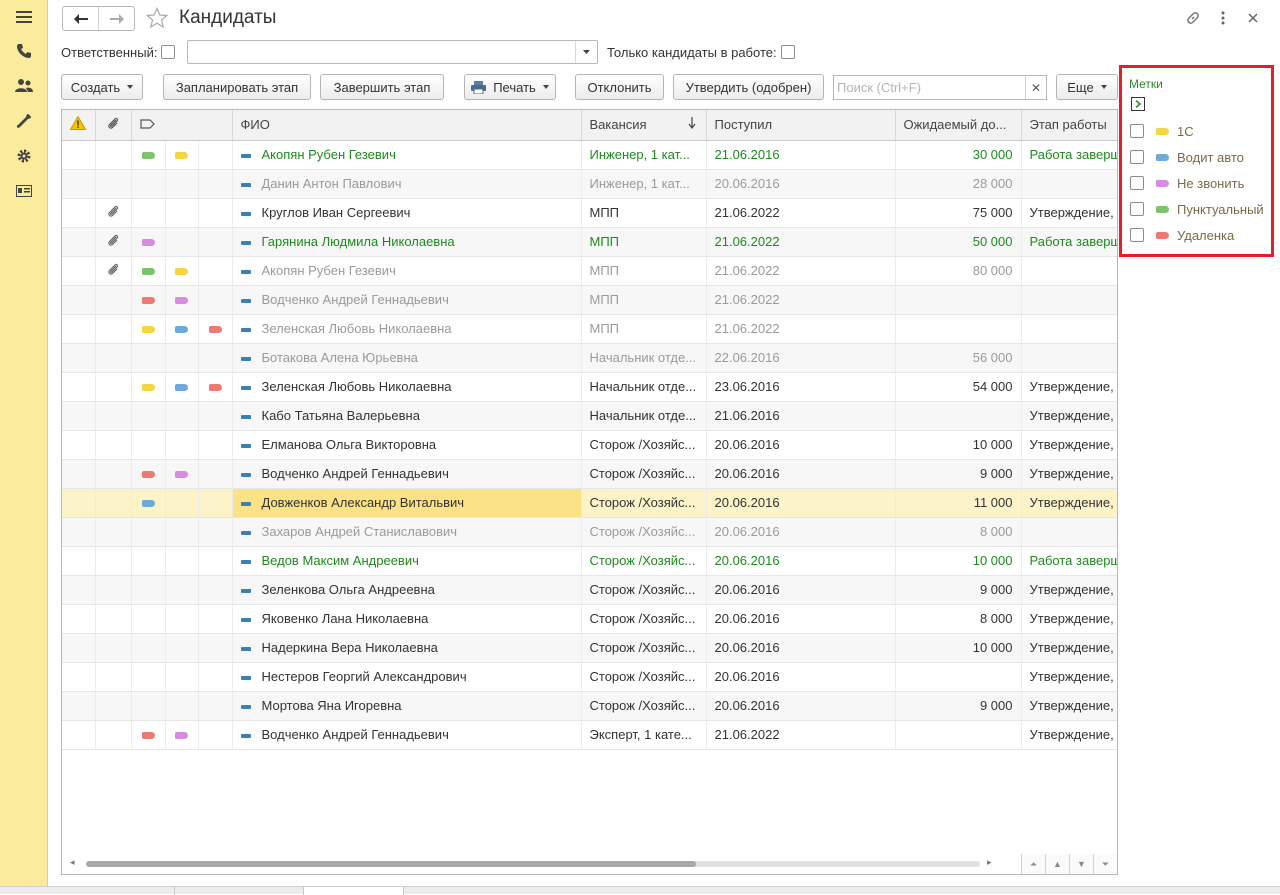 This screenshot has width=1280, height=895. I want to click on link-icon, so click(1193, 18).